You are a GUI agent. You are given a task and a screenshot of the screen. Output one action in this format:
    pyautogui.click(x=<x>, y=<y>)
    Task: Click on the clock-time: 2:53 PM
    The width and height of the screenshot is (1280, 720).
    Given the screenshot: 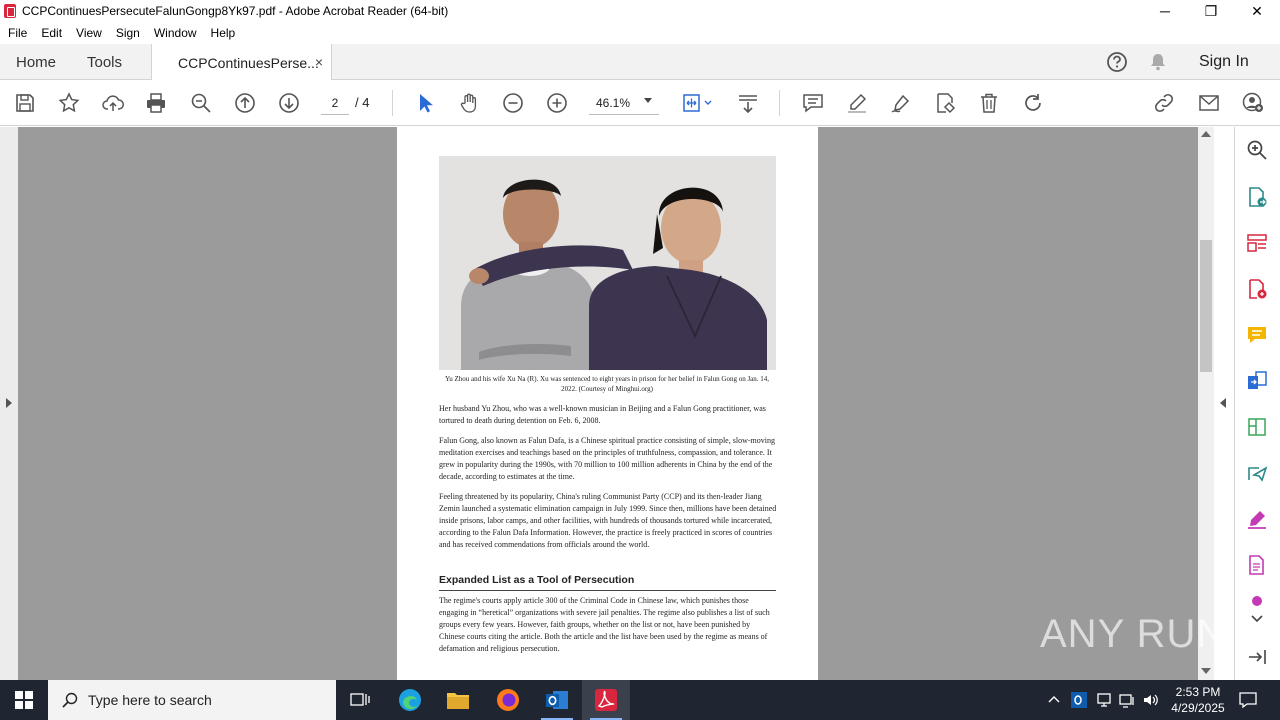 What is the action you would take?
    pyautogui.click(x=1198, y=692)
    